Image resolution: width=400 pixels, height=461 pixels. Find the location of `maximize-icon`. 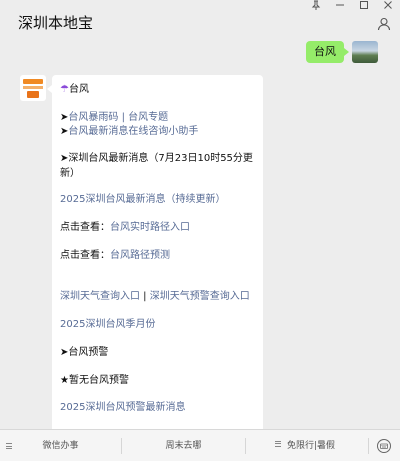

maximize-icon is located at coordinates (364, 7).